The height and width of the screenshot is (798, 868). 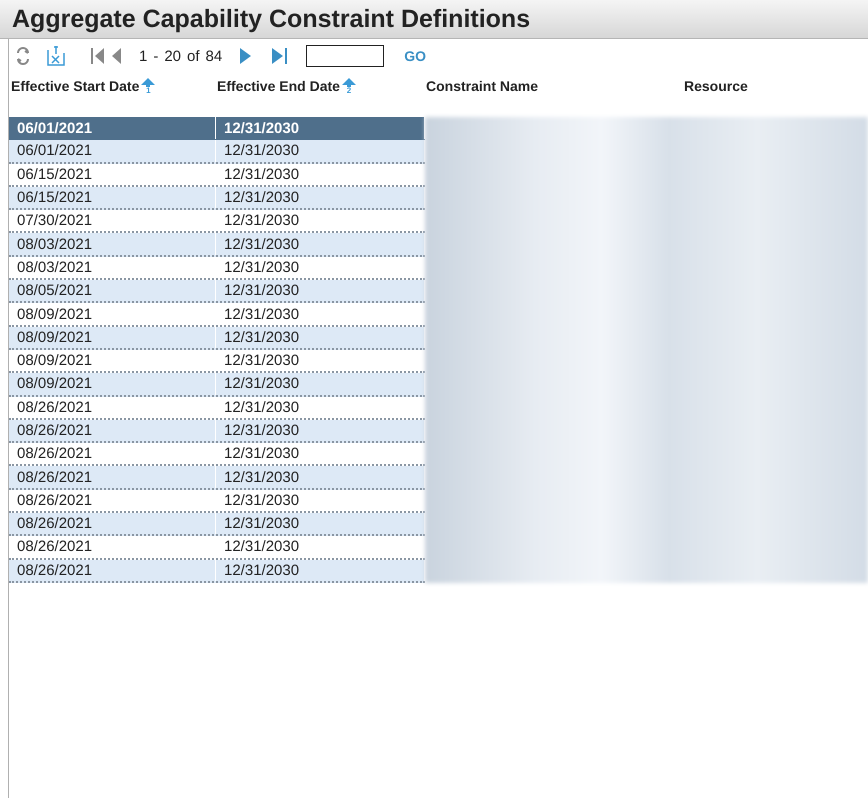 I want to click on table-cell: 08/05/2021, so click(x=112, y=291).